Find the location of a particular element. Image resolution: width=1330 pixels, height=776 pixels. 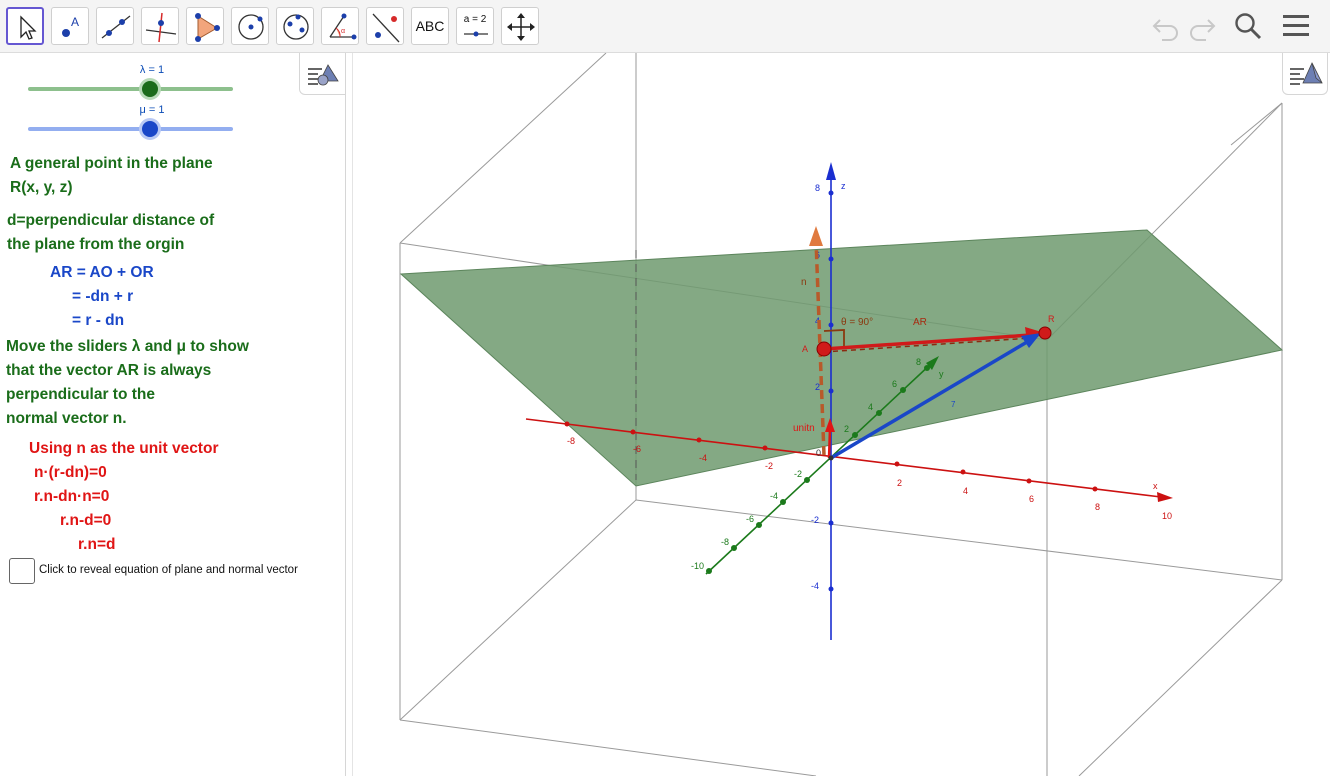

conic-tool-button is located at coordinates (295, 26).